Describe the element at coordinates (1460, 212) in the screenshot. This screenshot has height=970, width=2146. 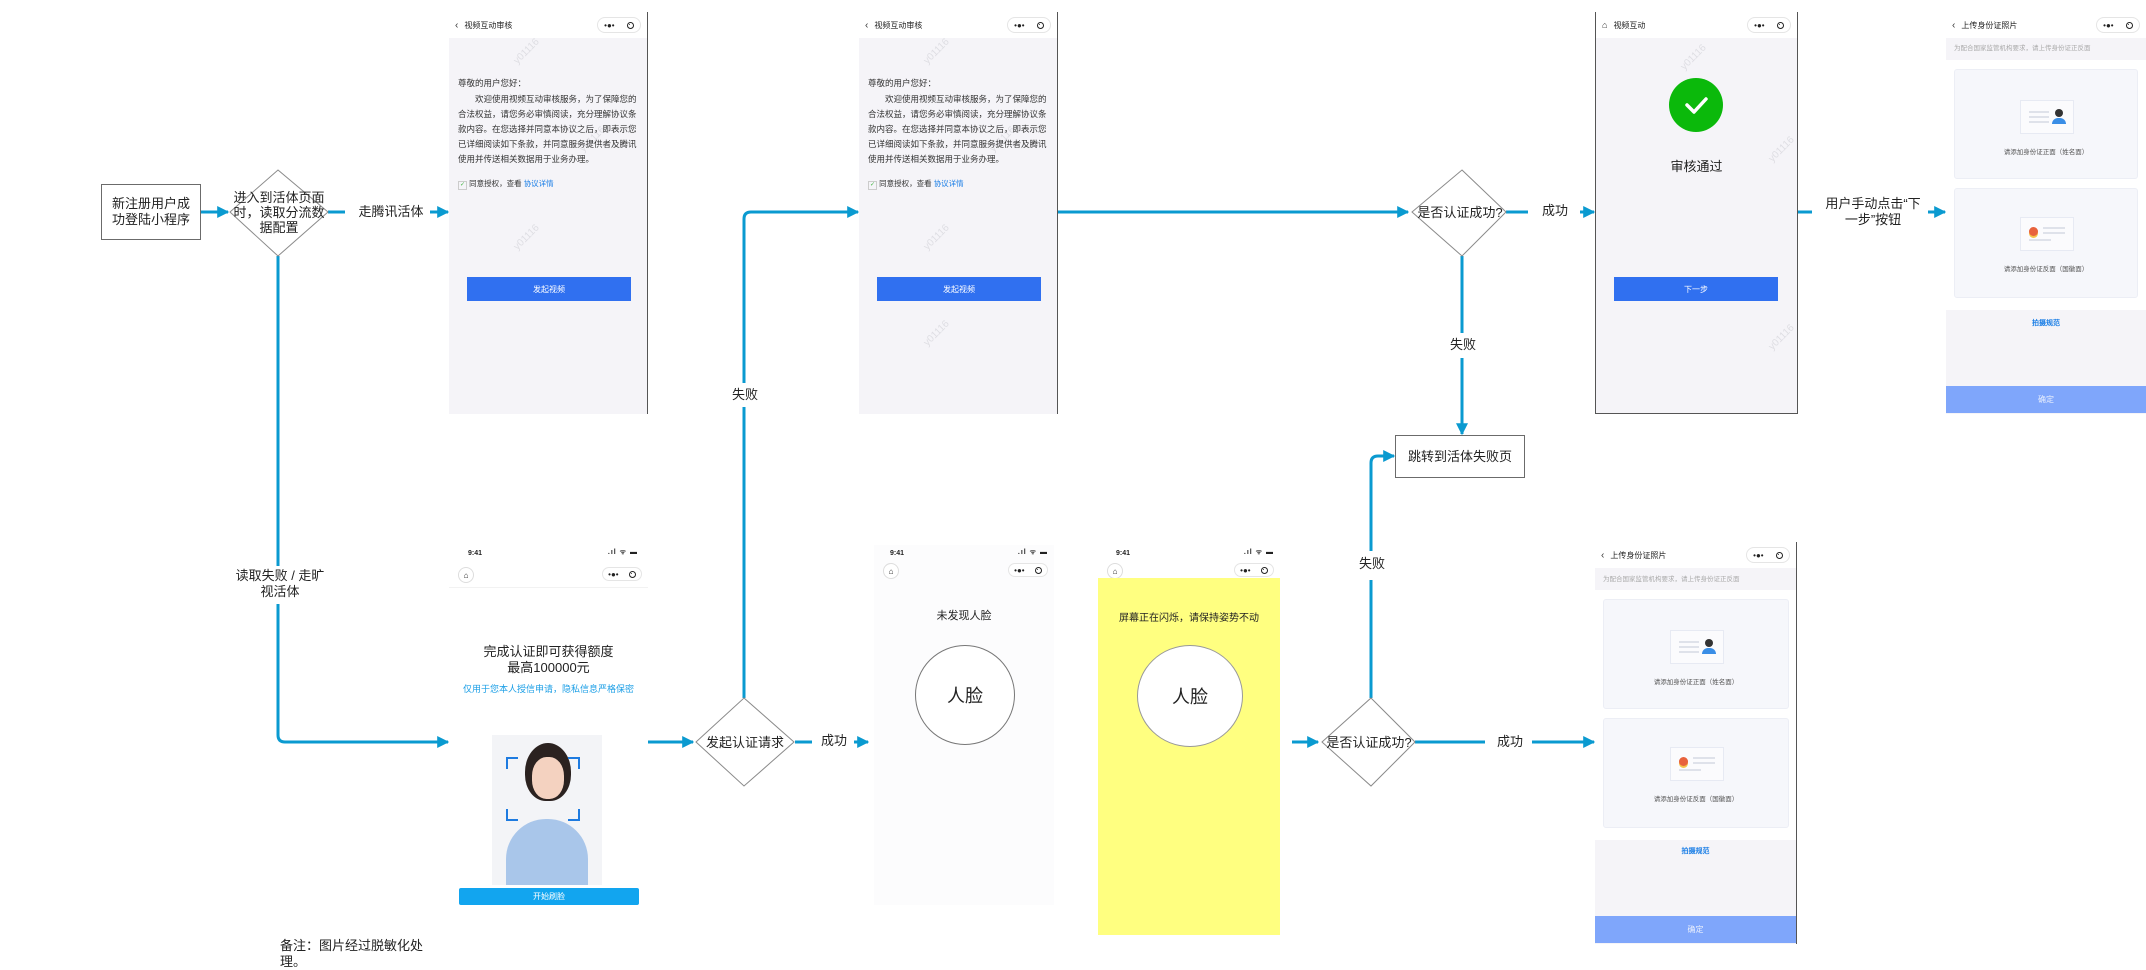
I see `node-check-success-1-text: 是否认证成功?` at that location.